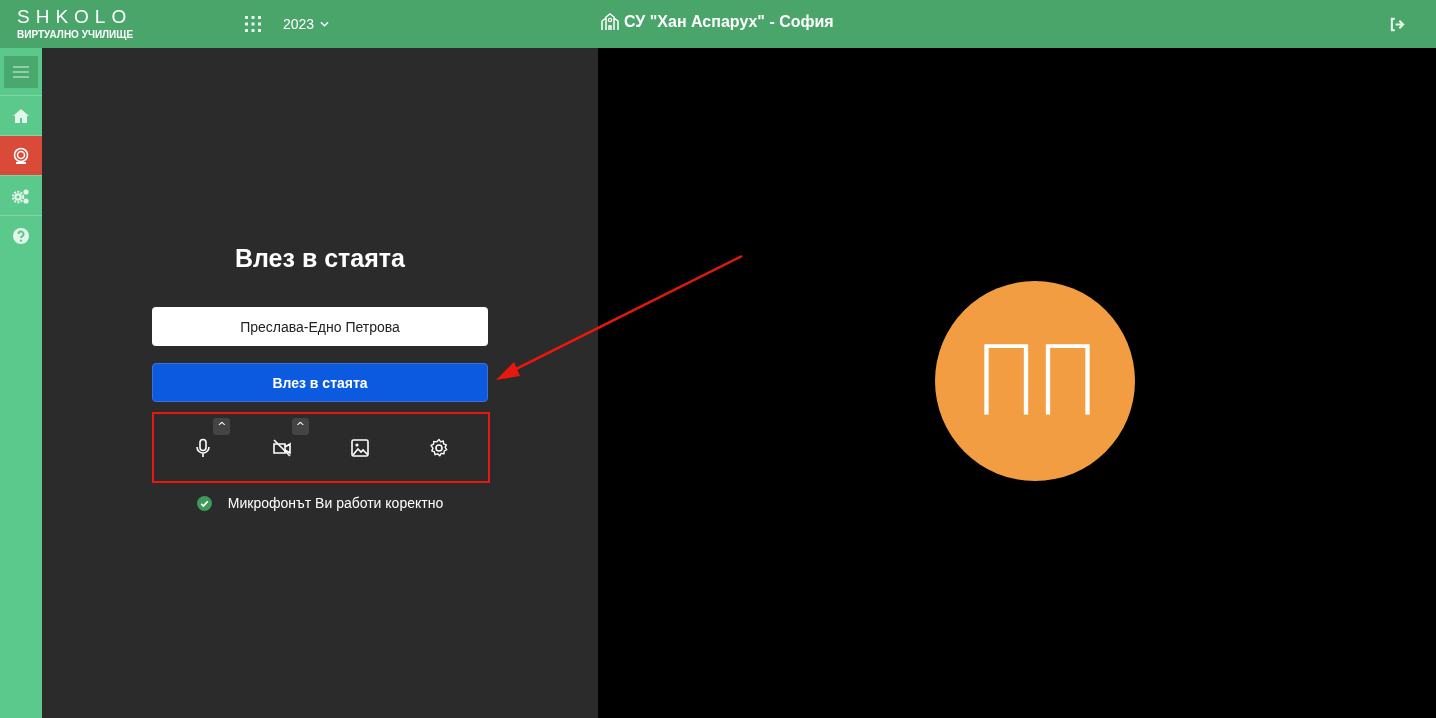 The width and height of the screenshot is (1436, 718). Describe the element at coordinates (335, 503) in the screenshot. I see `status-message: Микрофонът Ви работи коректно` at that location.